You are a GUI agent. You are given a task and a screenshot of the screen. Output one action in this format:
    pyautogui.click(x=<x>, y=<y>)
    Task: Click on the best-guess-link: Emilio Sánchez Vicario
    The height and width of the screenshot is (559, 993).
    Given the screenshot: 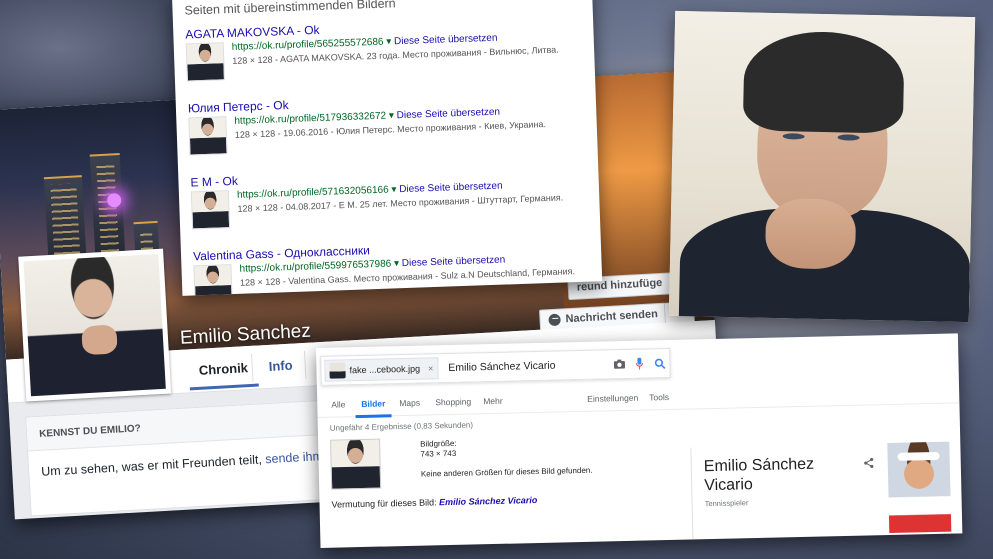 What is the action you would take?
    pyautogui.click(x=488, y=501)
    